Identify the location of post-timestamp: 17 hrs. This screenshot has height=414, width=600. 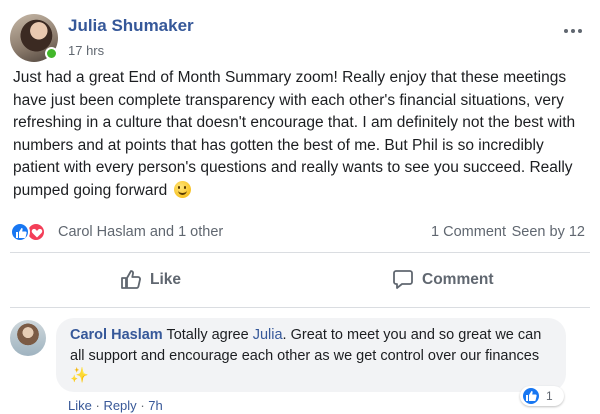
(86, 50).